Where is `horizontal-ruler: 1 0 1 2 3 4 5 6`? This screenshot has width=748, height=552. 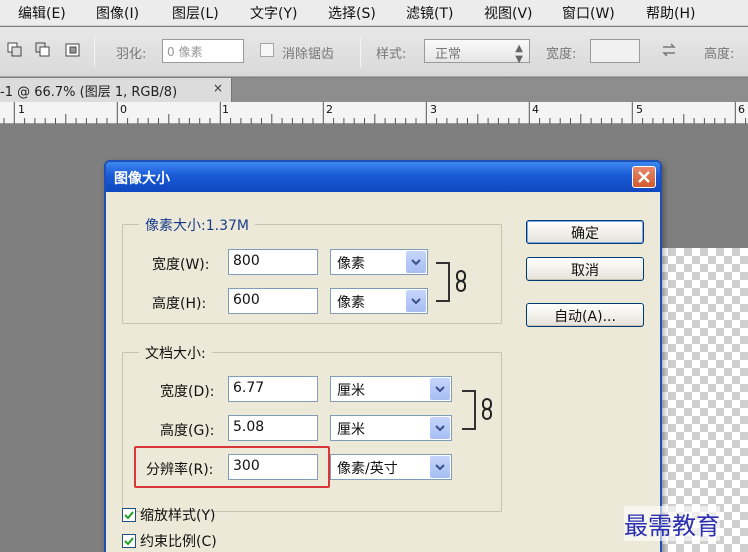
horizontal-ruler: 1 0 1 2 3 4 5 6 is located at coordinates (374, 113).